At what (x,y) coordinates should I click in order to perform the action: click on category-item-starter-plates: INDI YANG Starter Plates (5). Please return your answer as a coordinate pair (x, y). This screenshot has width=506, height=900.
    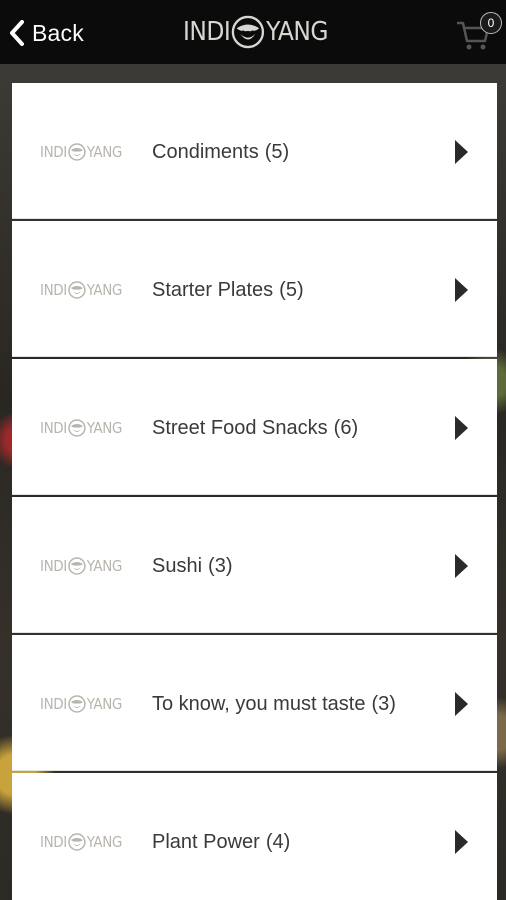
    Looking at the image, I should click on (254, 289).